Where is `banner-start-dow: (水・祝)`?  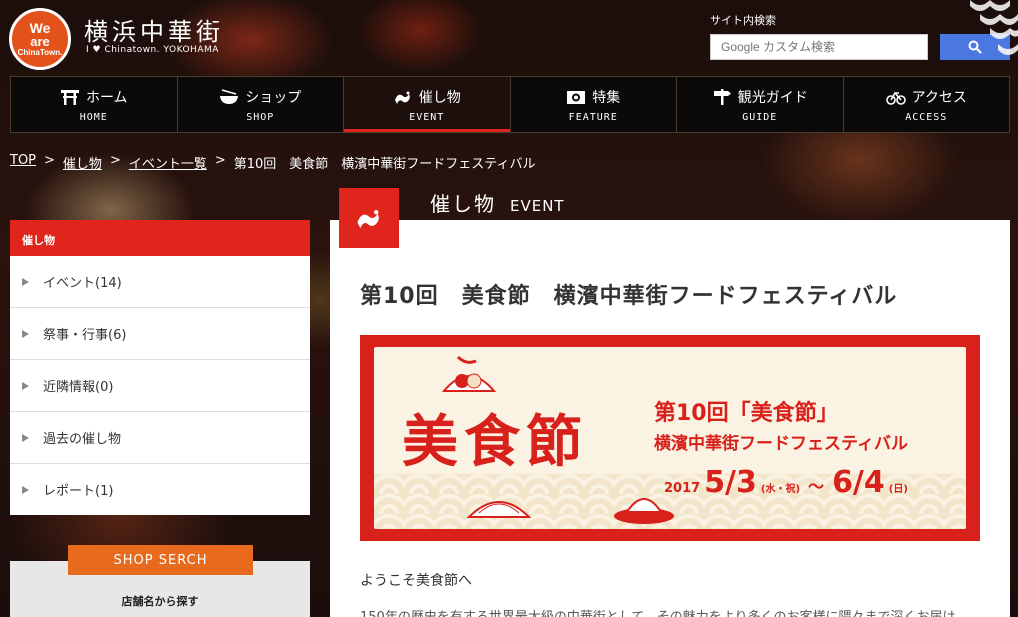 banner-start-dow: (水・祝) is located at coordinates (780, 489).